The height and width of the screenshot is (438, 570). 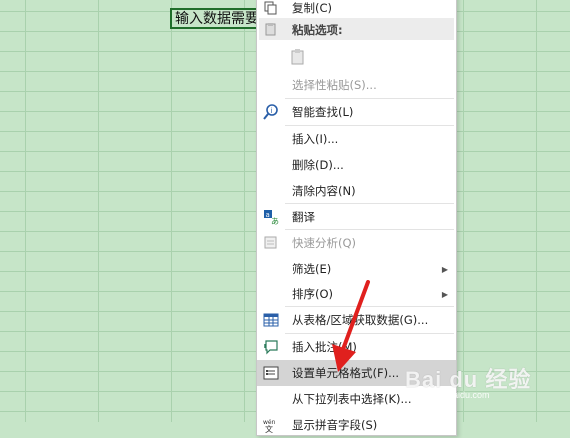 What do you see at coordinates (356, 29) in the screenshot?
I see `paste-options-header: 粘贴选项:` at bounding box center [356, 29].